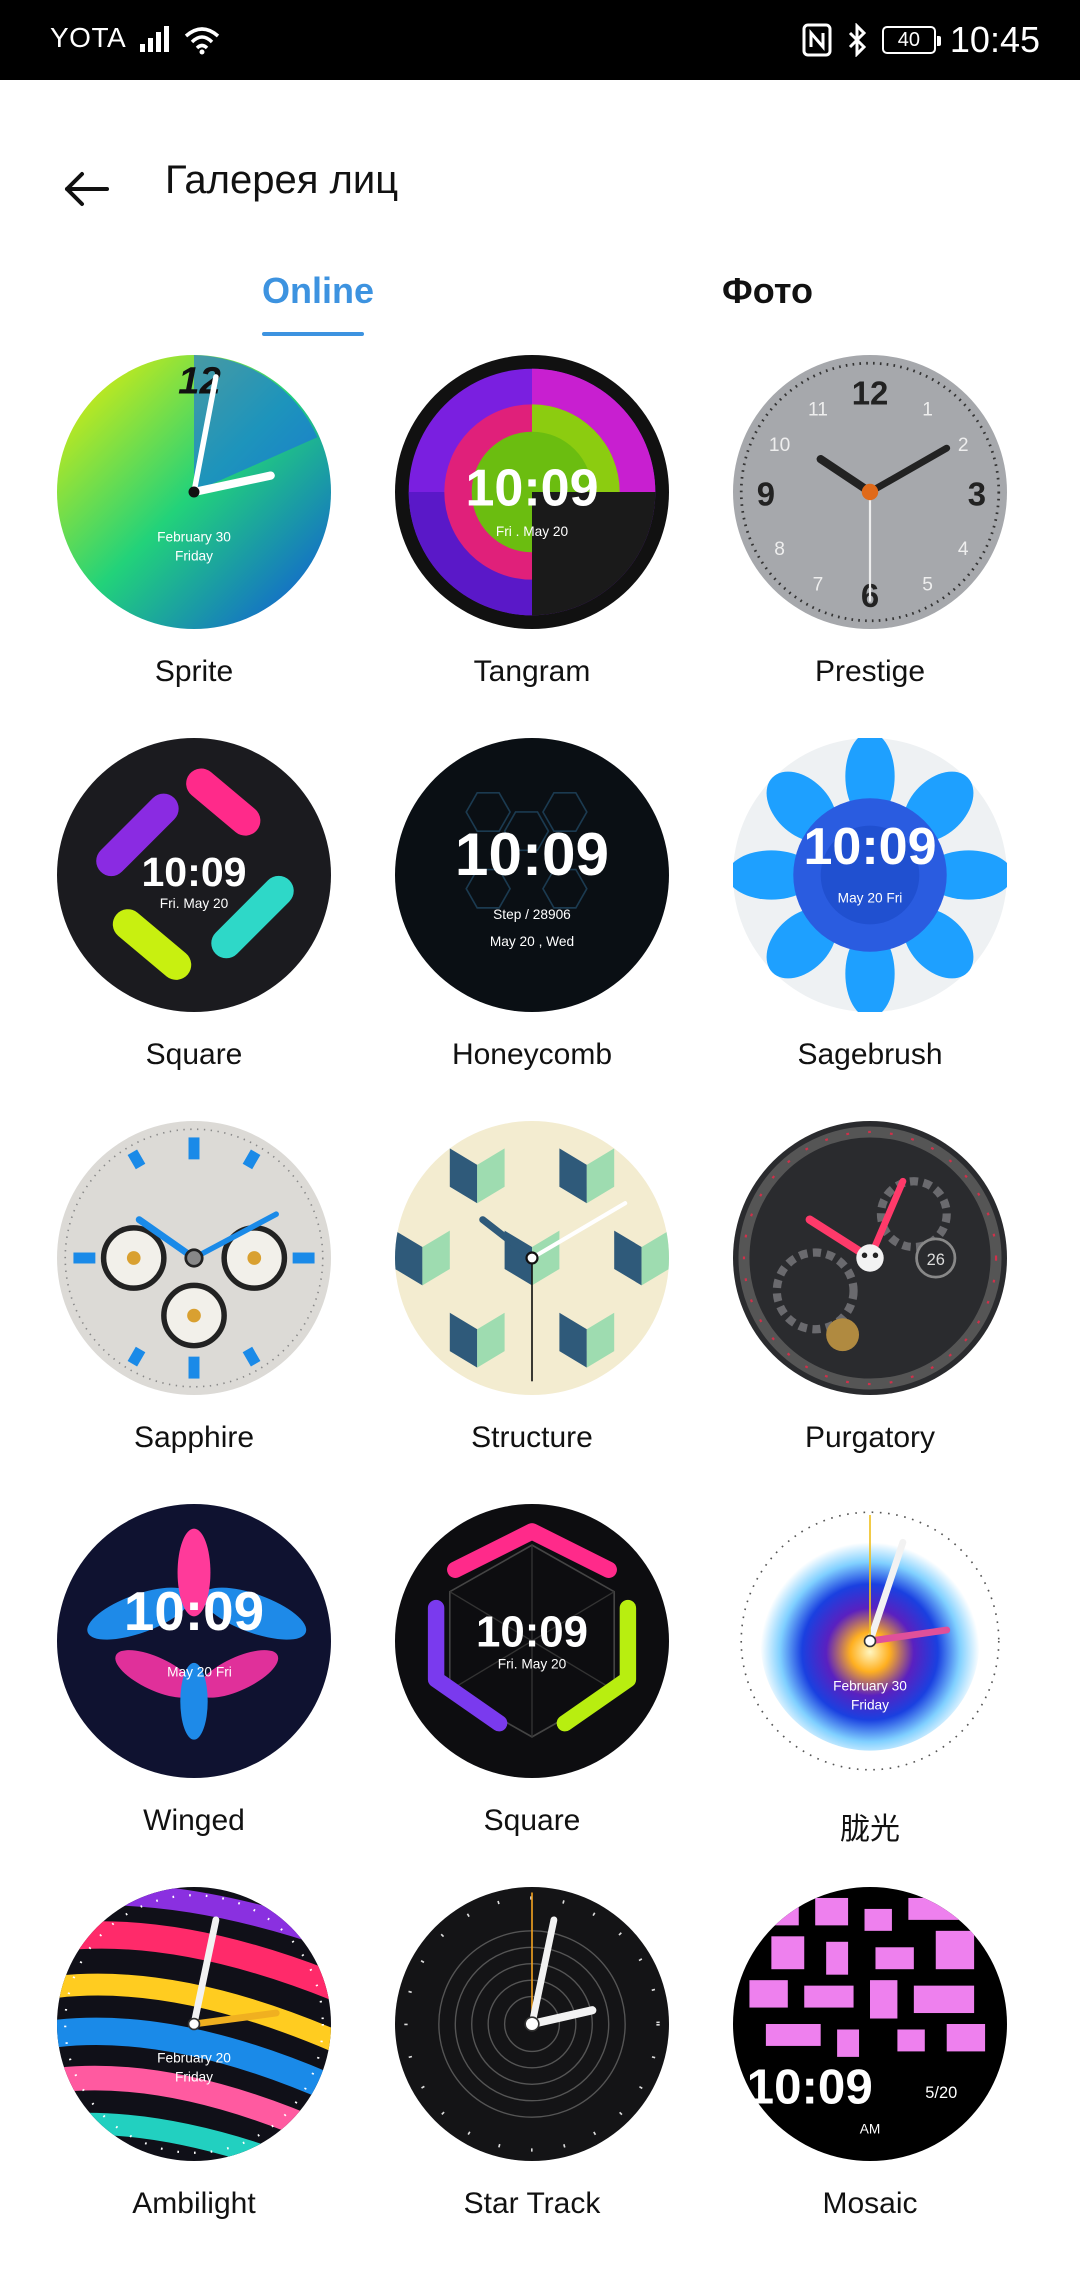 Image resolution: width=1080 pixels, height=2270 pixels. I want to click on watch-face-name: Sprite, so click(194, 671).